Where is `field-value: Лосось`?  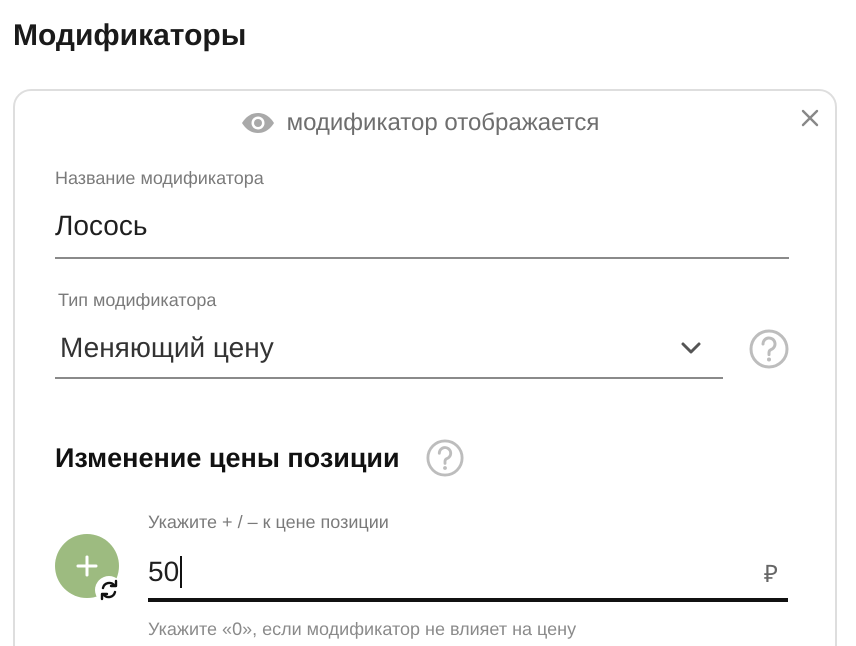 field-value: Лосось is located at coordinates (101, 226).